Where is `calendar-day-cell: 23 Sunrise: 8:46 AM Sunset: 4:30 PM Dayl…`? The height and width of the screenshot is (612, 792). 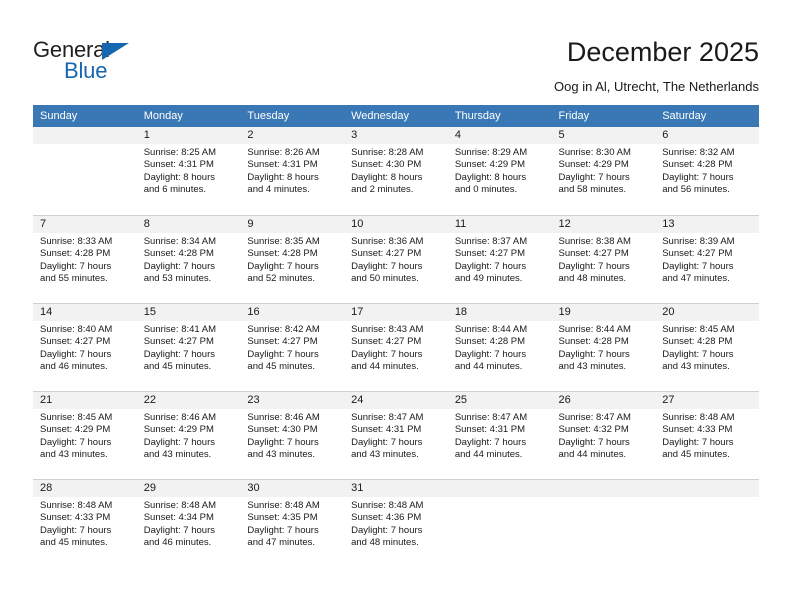
calendar-day-cell: 23 Sunrise: 8:46 AM Sunset: 4:30 PM Dayl… is located at coordinates (292, 435).